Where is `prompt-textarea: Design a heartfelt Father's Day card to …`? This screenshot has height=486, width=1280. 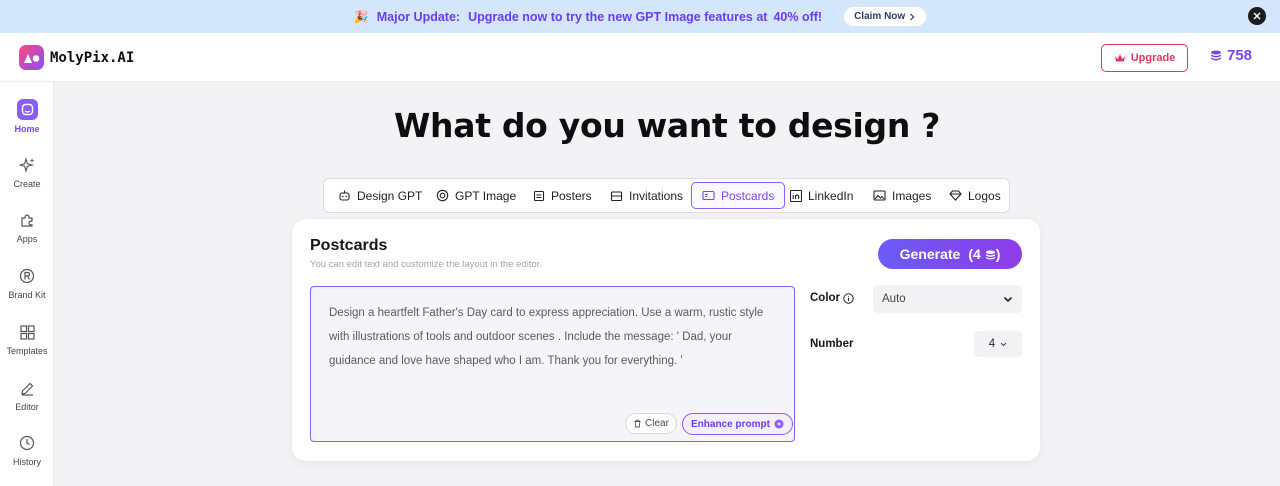 prompt-textarea: Design a heartfelt Father's Day card to … is located at coordinates (552, 364).